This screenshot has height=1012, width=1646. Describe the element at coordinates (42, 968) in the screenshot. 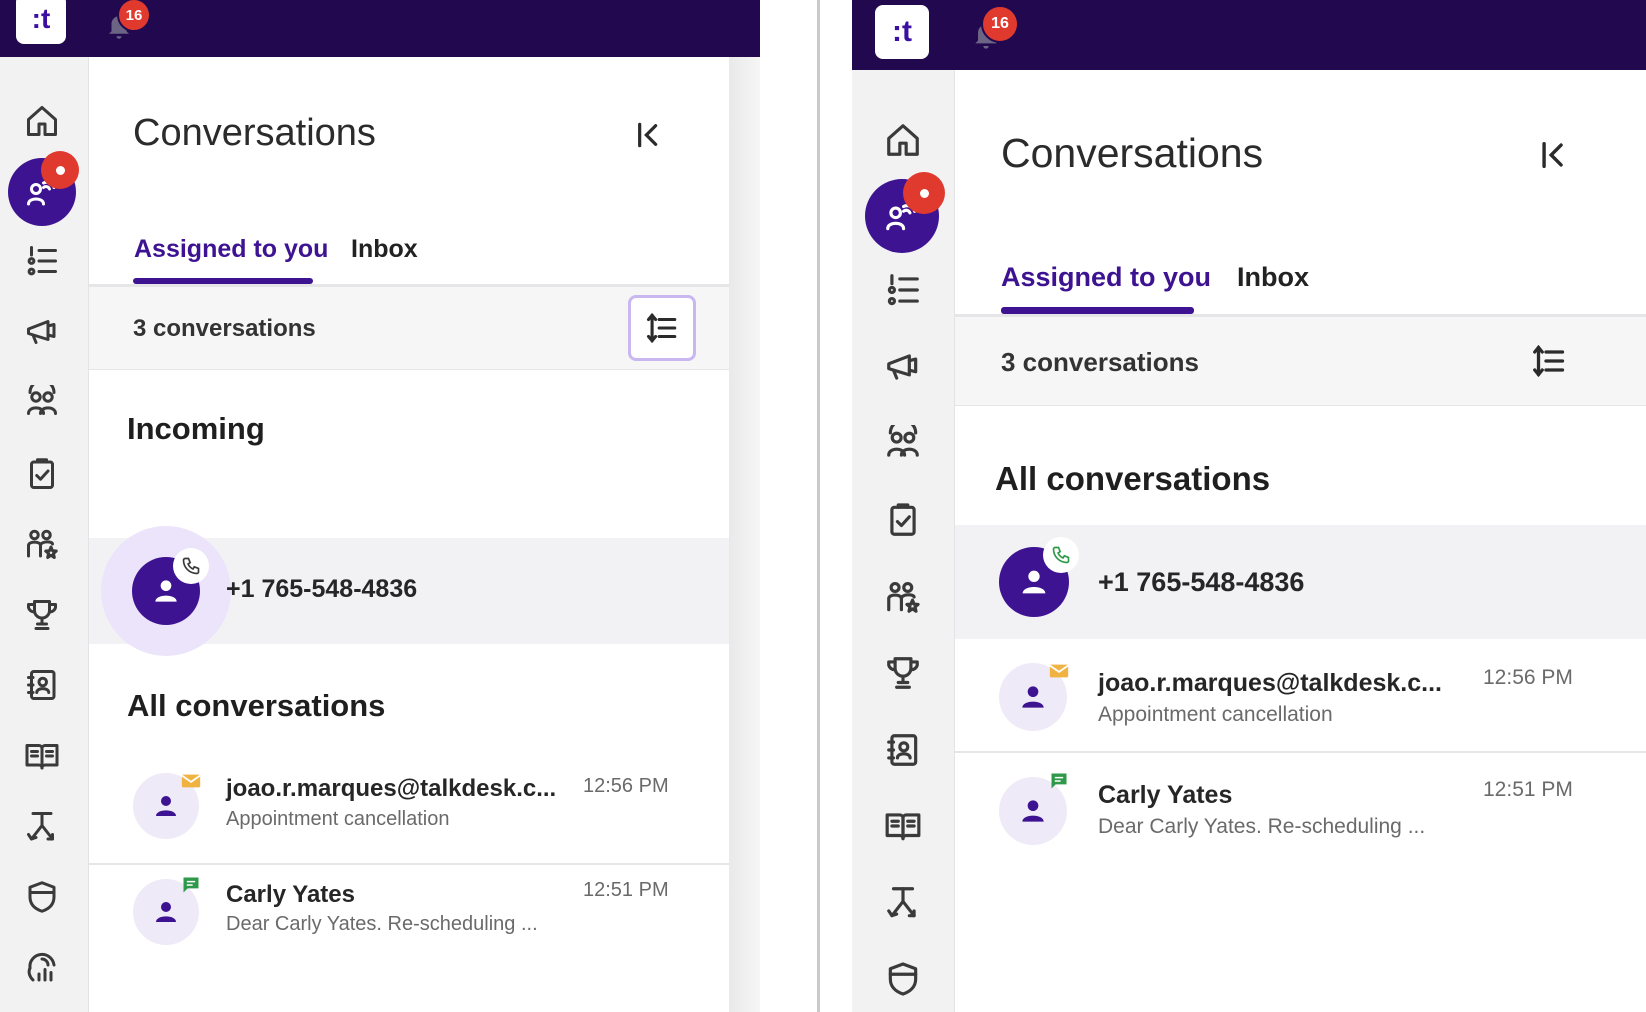

I see `analytics-icon` at that location.